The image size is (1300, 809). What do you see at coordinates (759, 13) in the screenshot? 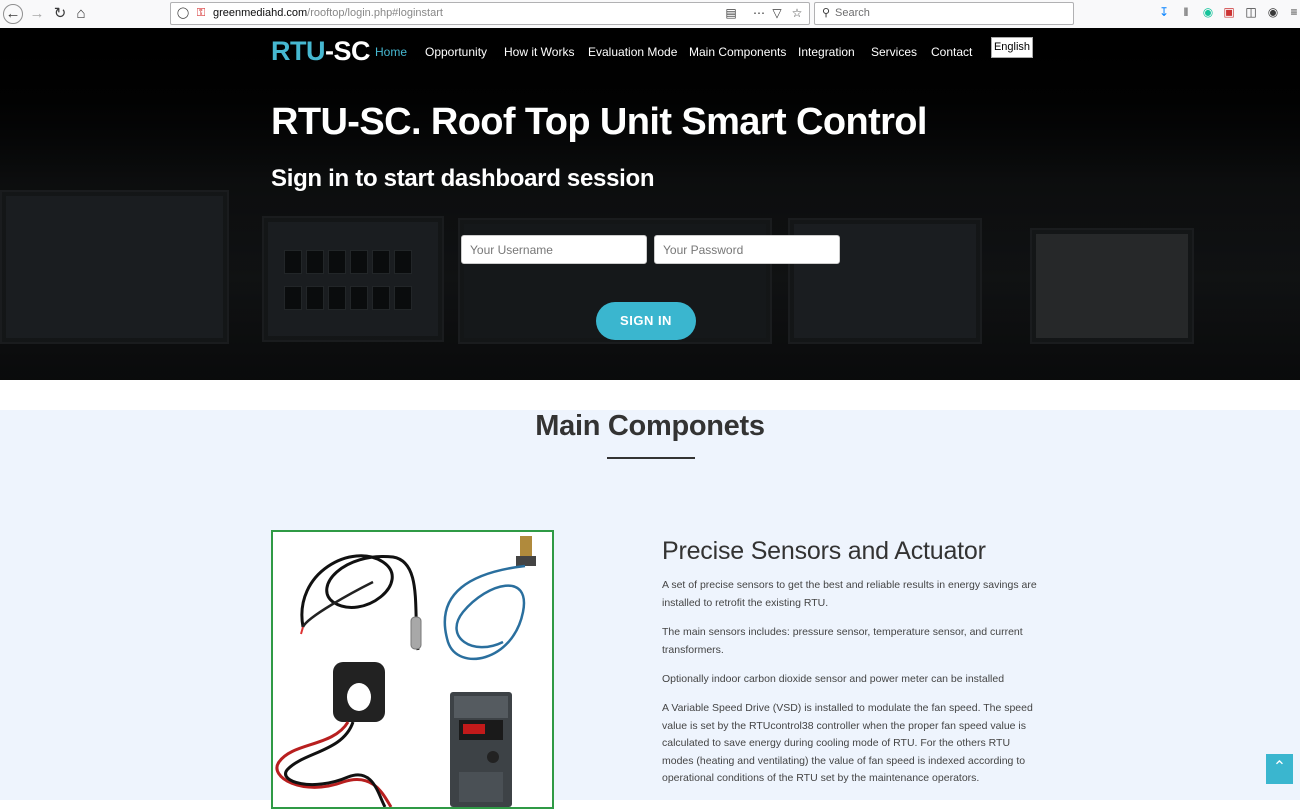
I see `page-actions-icon: ⋯` at bounding box center [759, 13].